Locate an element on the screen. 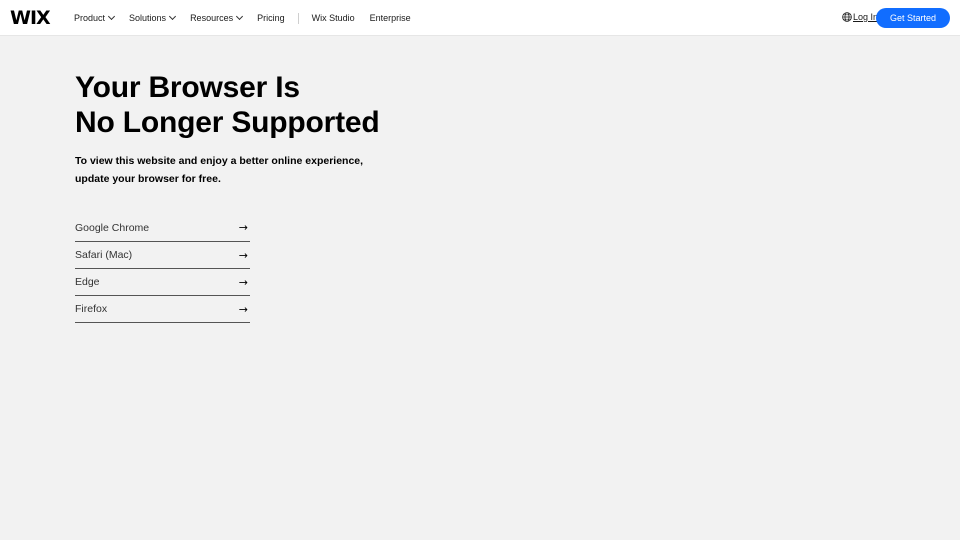  nav-divider is located at coordinates (298, 18).